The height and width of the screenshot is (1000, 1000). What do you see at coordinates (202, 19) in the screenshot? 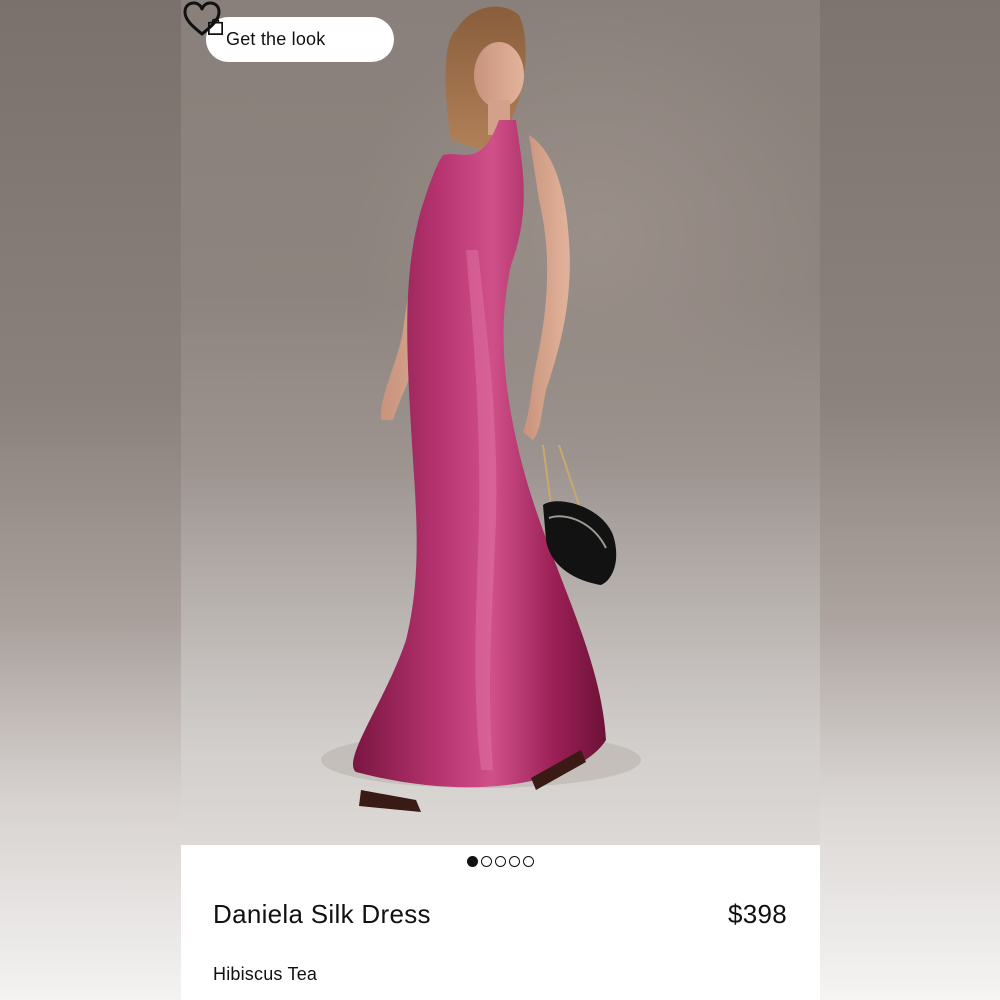
I see `heart-icon` at bounding box center [202, 19].